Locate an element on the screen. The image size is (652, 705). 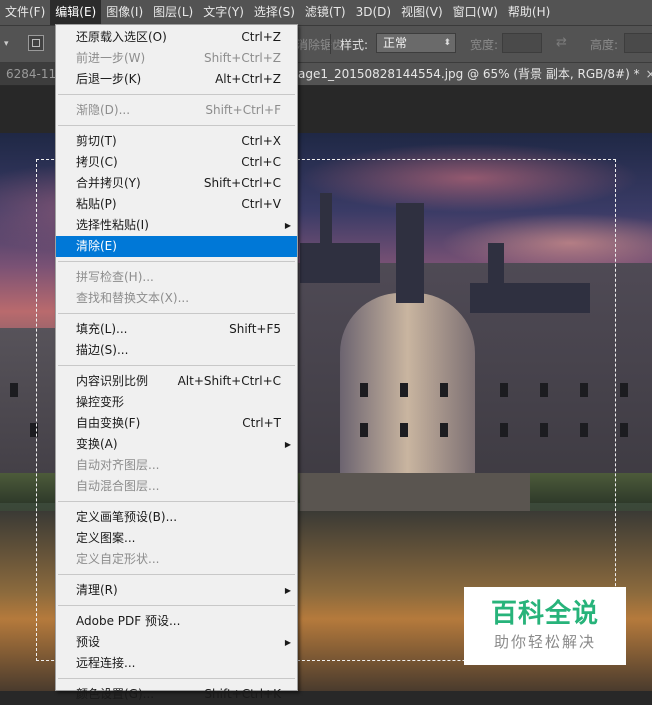
menu-layer: 图层(L) is located at coordinates (173, 12).